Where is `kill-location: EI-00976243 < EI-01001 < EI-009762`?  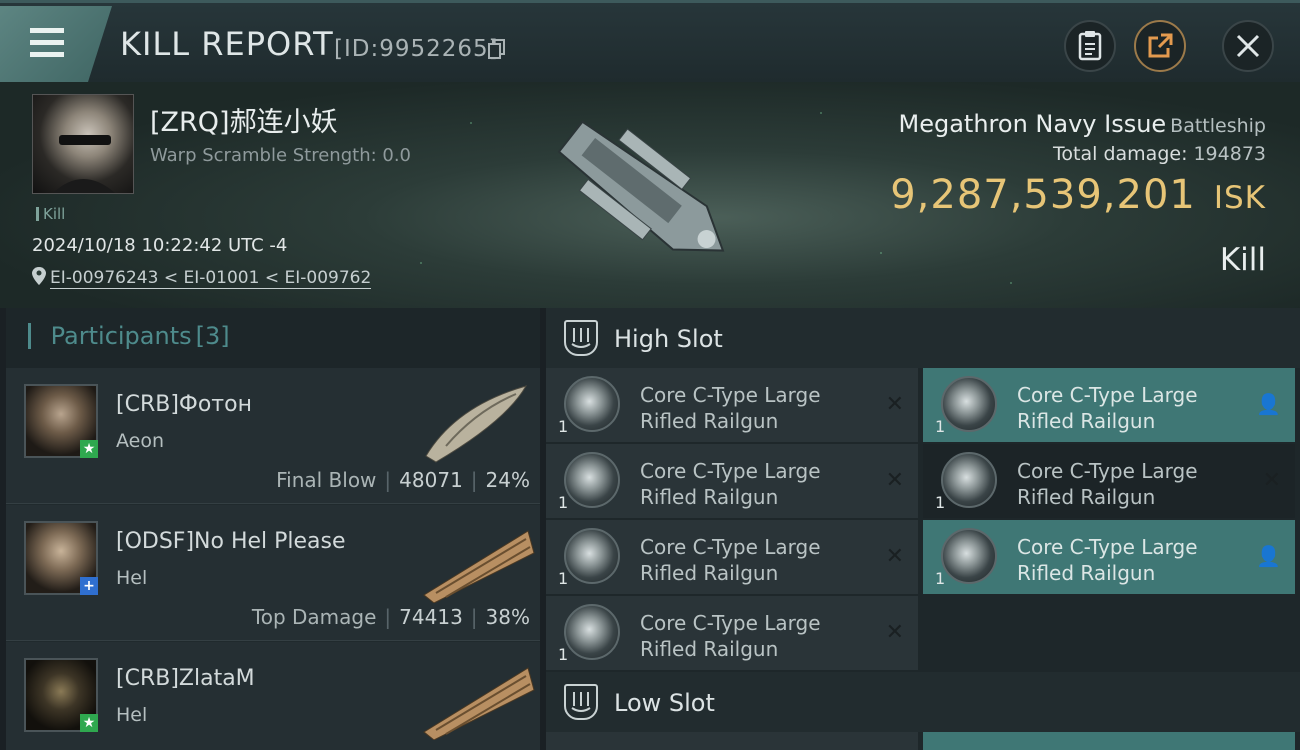
kill-location: EI-00976243 < EI-01001 < EI-009762 is located at coordinates (202, 278).